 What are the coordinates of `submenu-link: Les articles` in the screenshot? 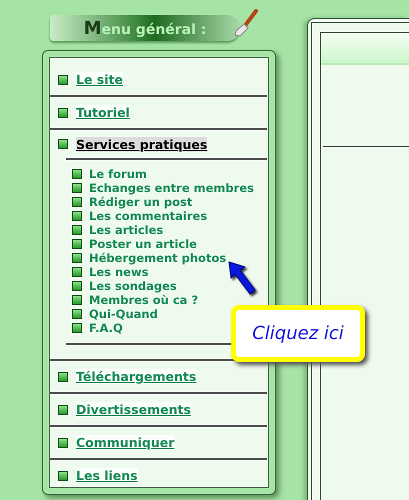 It's located at (126, 230).